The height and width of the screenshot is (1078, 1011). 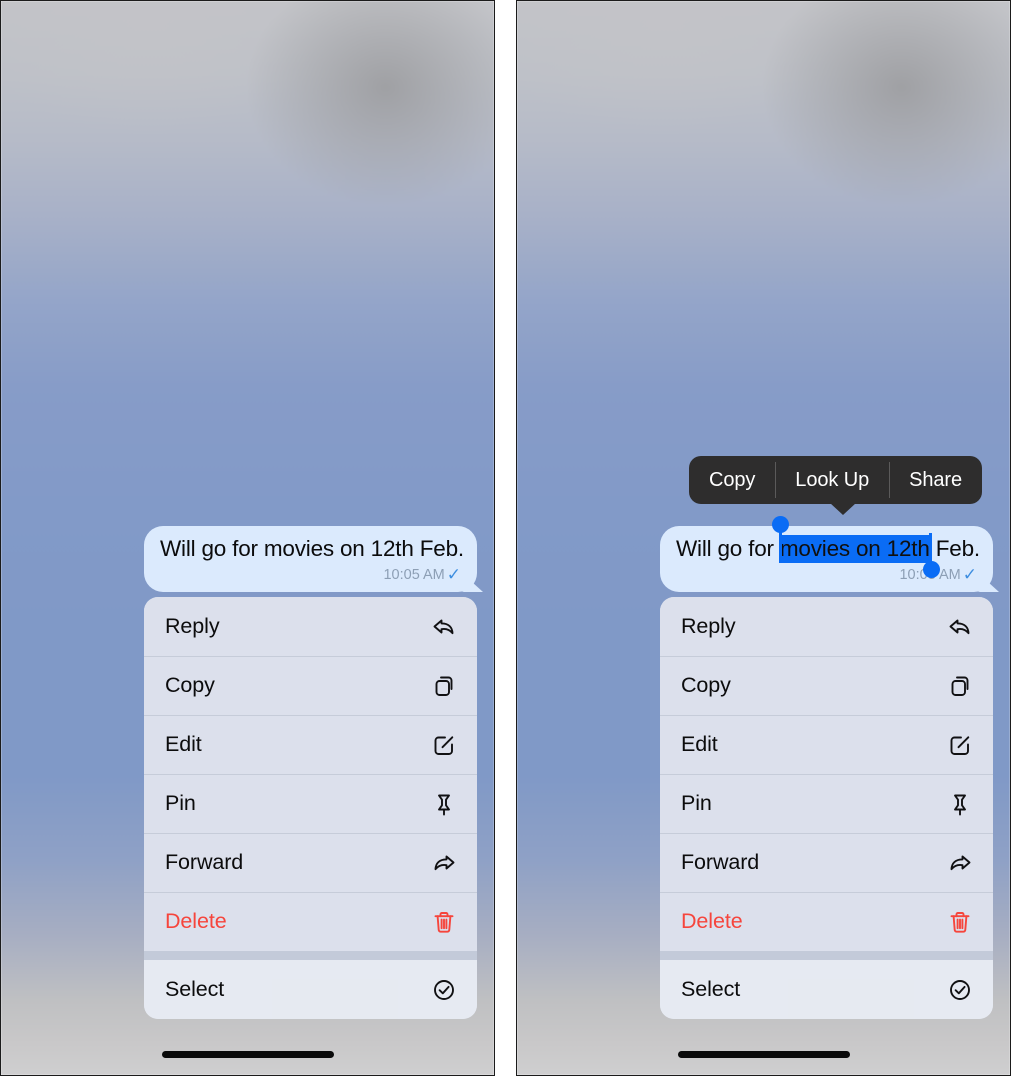 What do you see at coordinates (312, 548) in the screenshot?
I see `message-text: Will go for movies on 12th Feb.` at bounding box center [312, 548].